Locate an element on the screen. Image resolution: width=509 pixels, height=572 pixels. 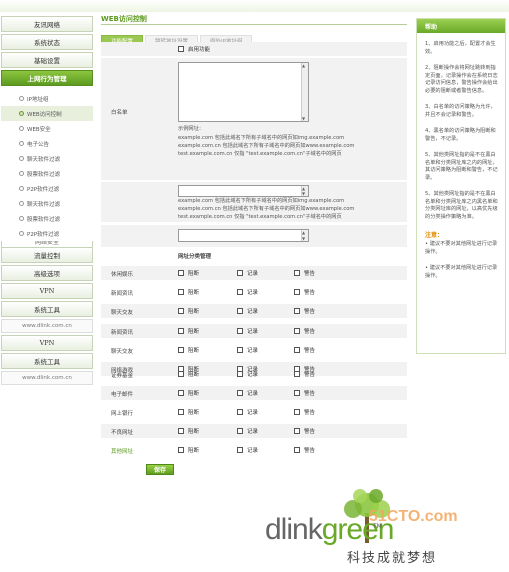
nav-advanced: 高级选项 is located at coordinates (47, 273).